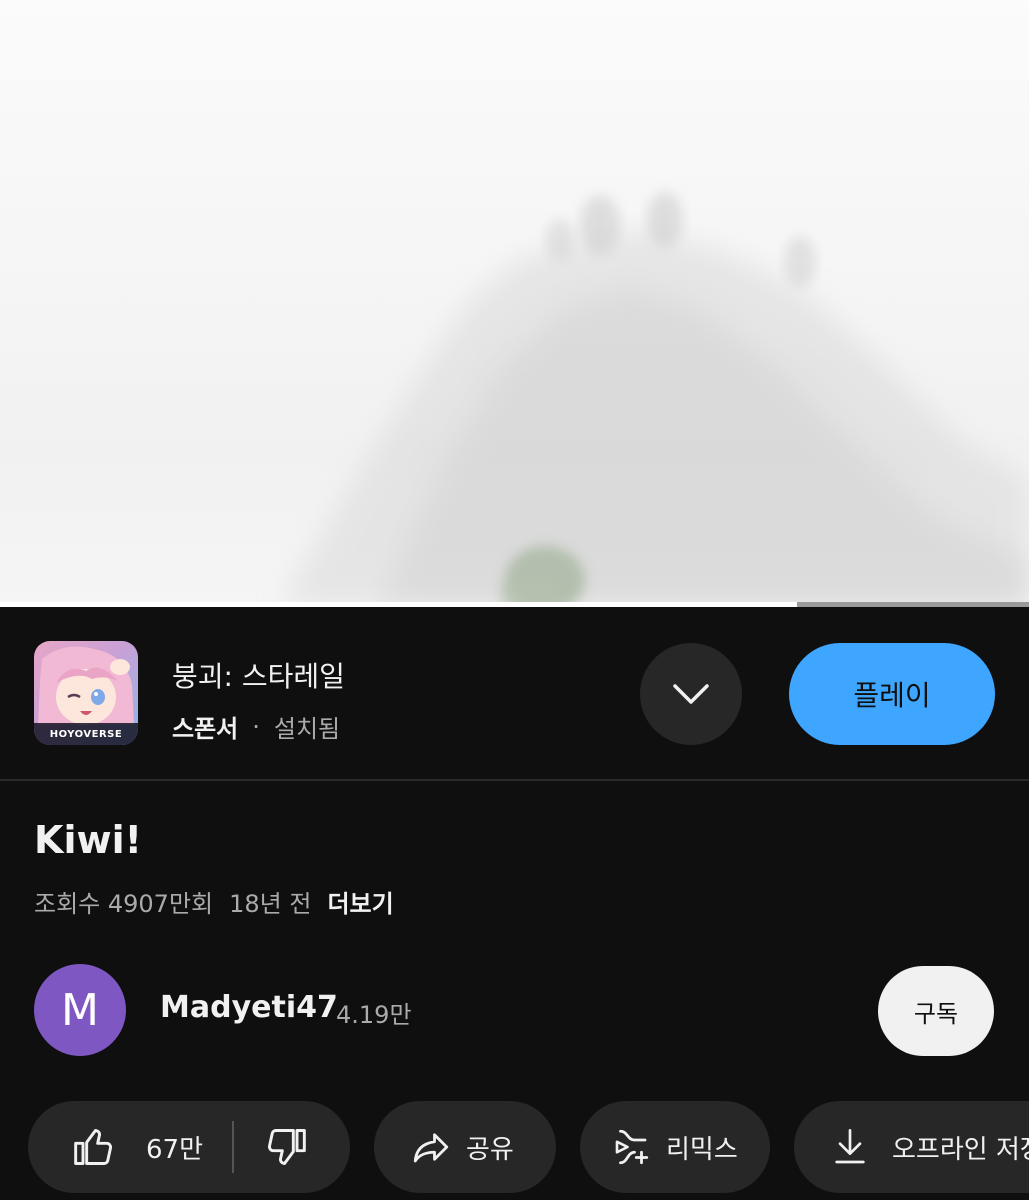 The height and width of the screenshot is (1200, 1029). I want to click on chevron-down-icon, so click(691, 694).